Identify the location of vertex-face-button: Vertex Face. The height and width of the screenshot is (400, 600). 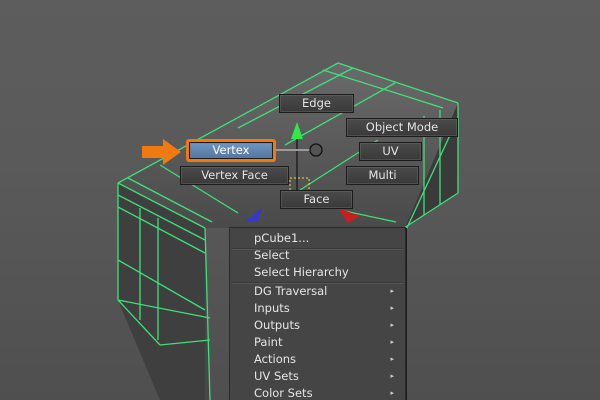
(234, 175).